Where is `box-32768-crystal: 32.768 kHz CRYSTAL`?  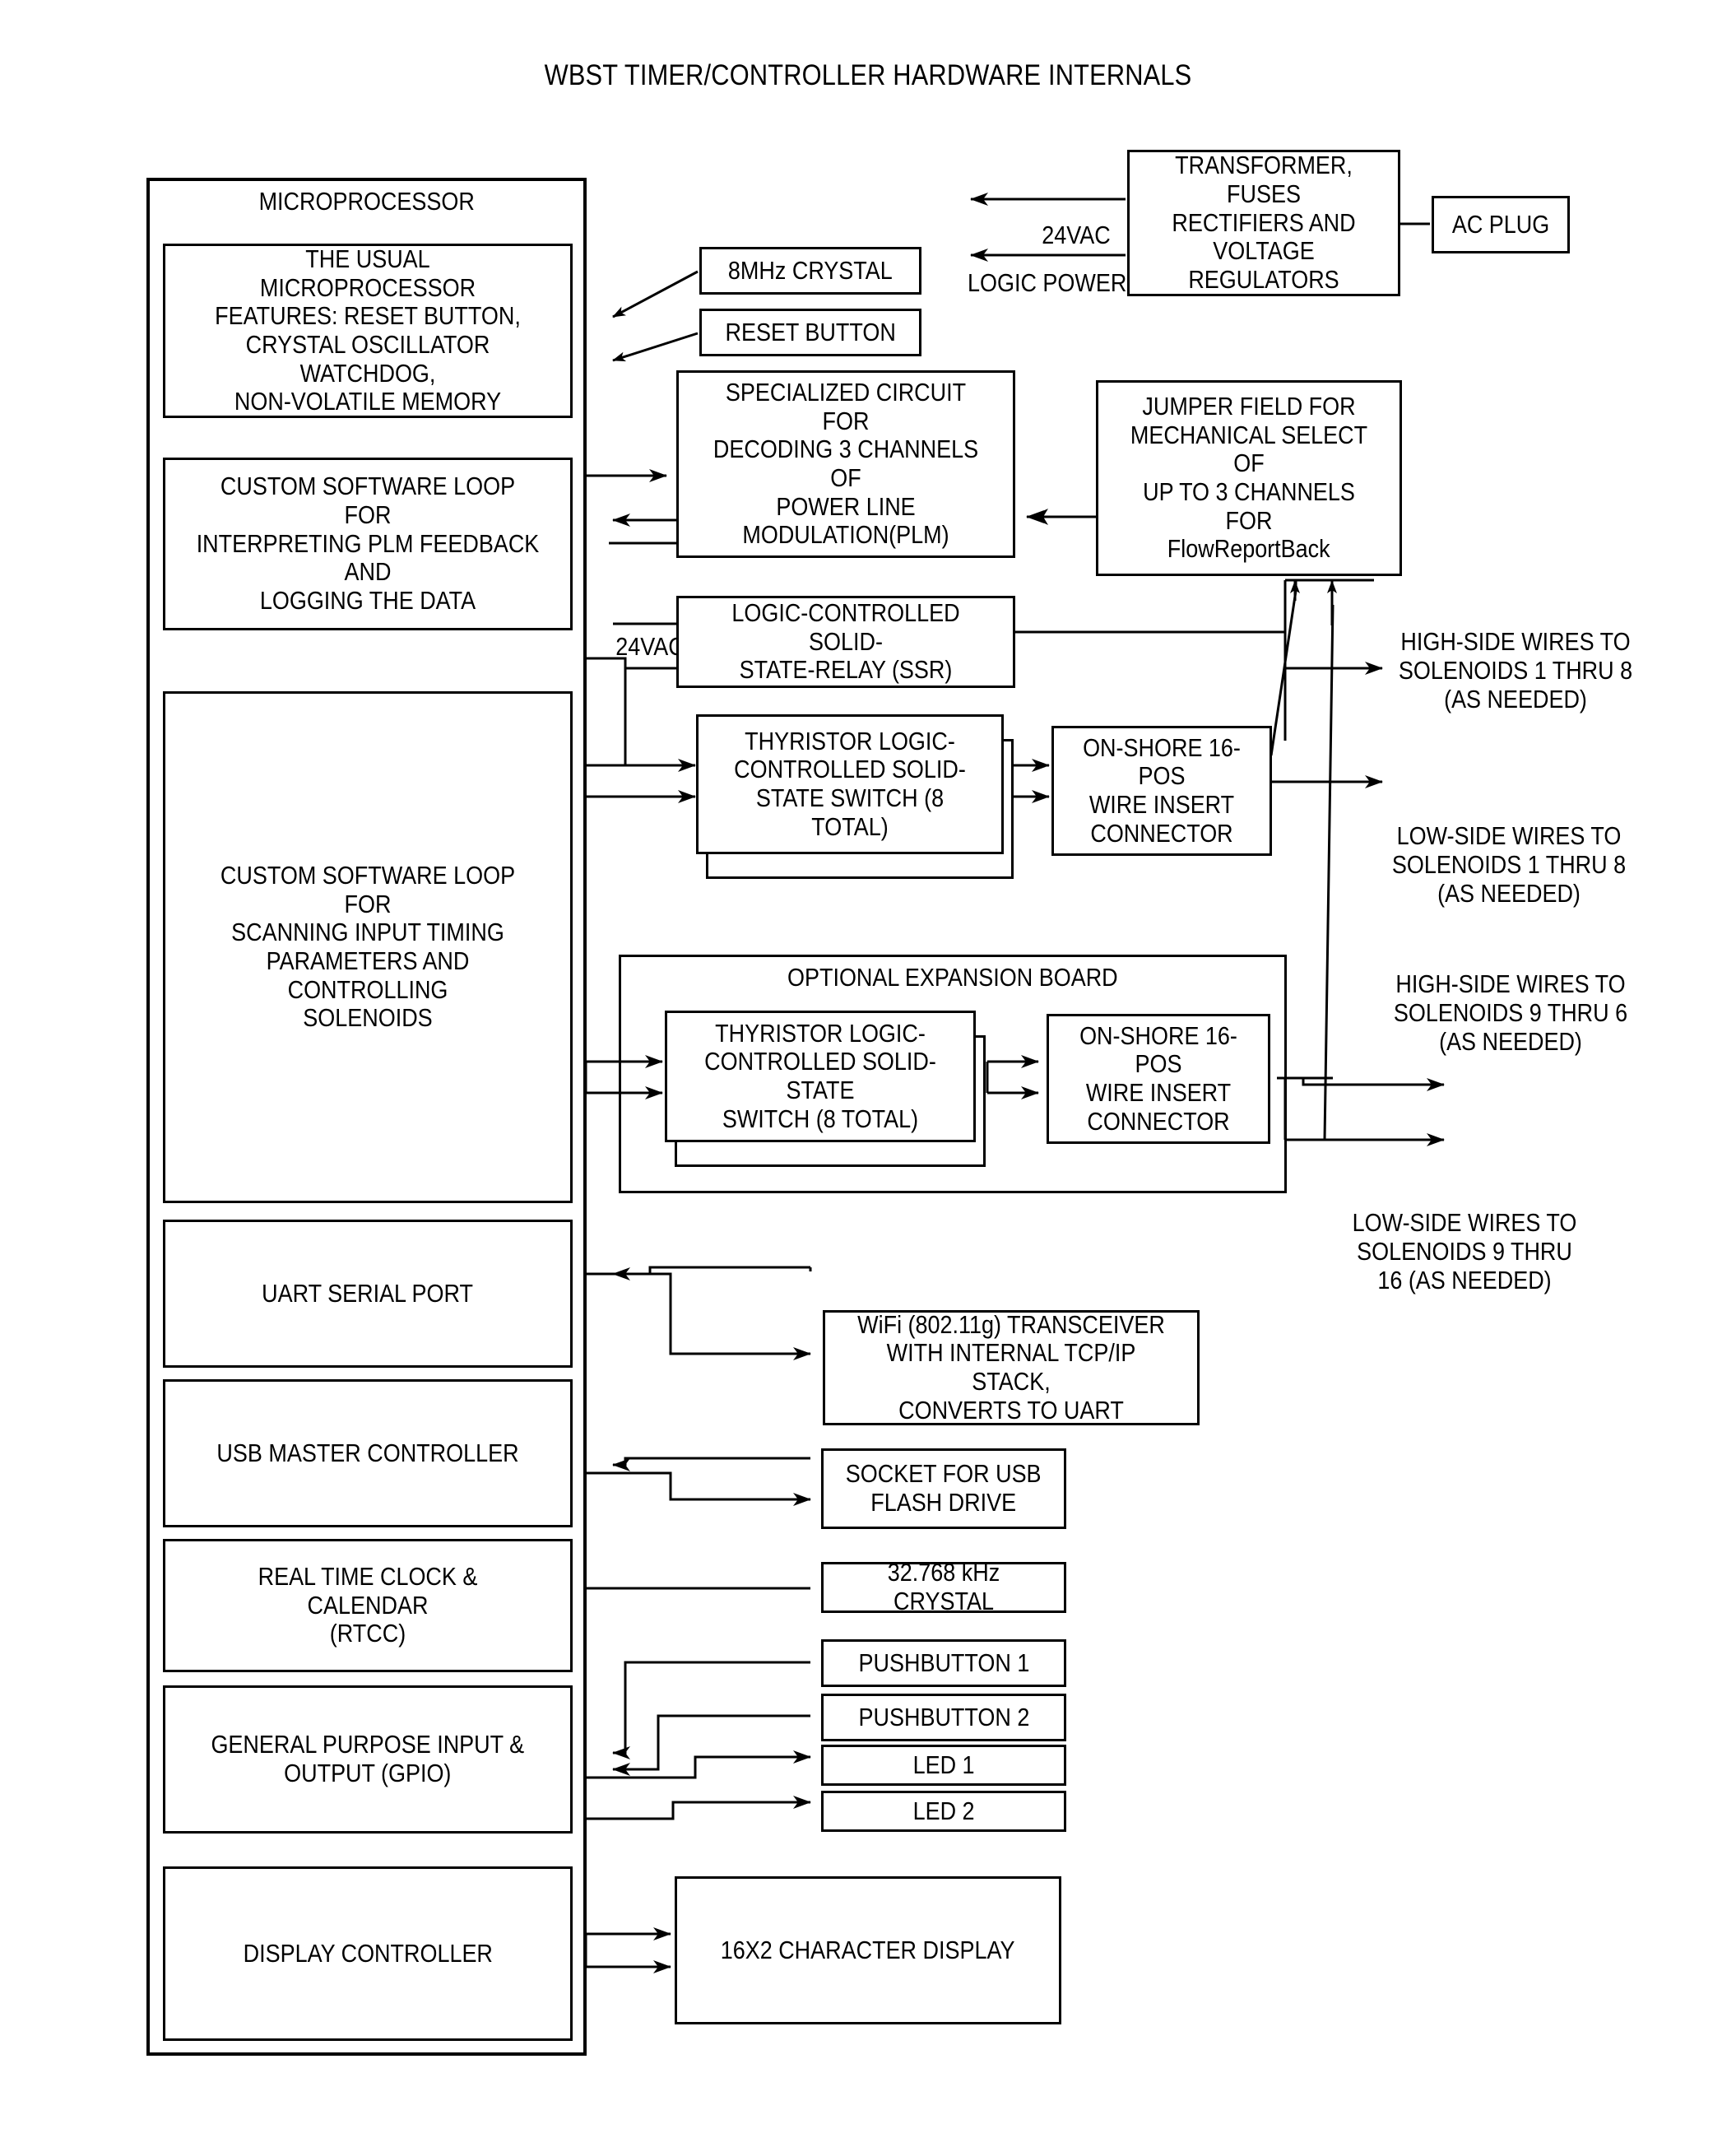 box-32768-crystal: 32.768 kHz CRYSTAL is located at coordinates (943, 1586).